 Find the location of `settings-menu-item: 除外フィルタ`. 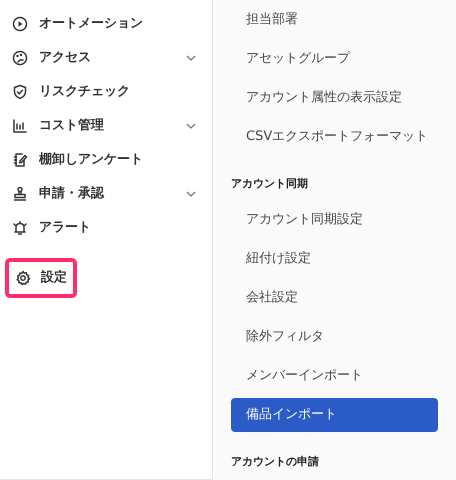

settings-menu-item: 除外フィルタ is located at coordinates (334, 337).